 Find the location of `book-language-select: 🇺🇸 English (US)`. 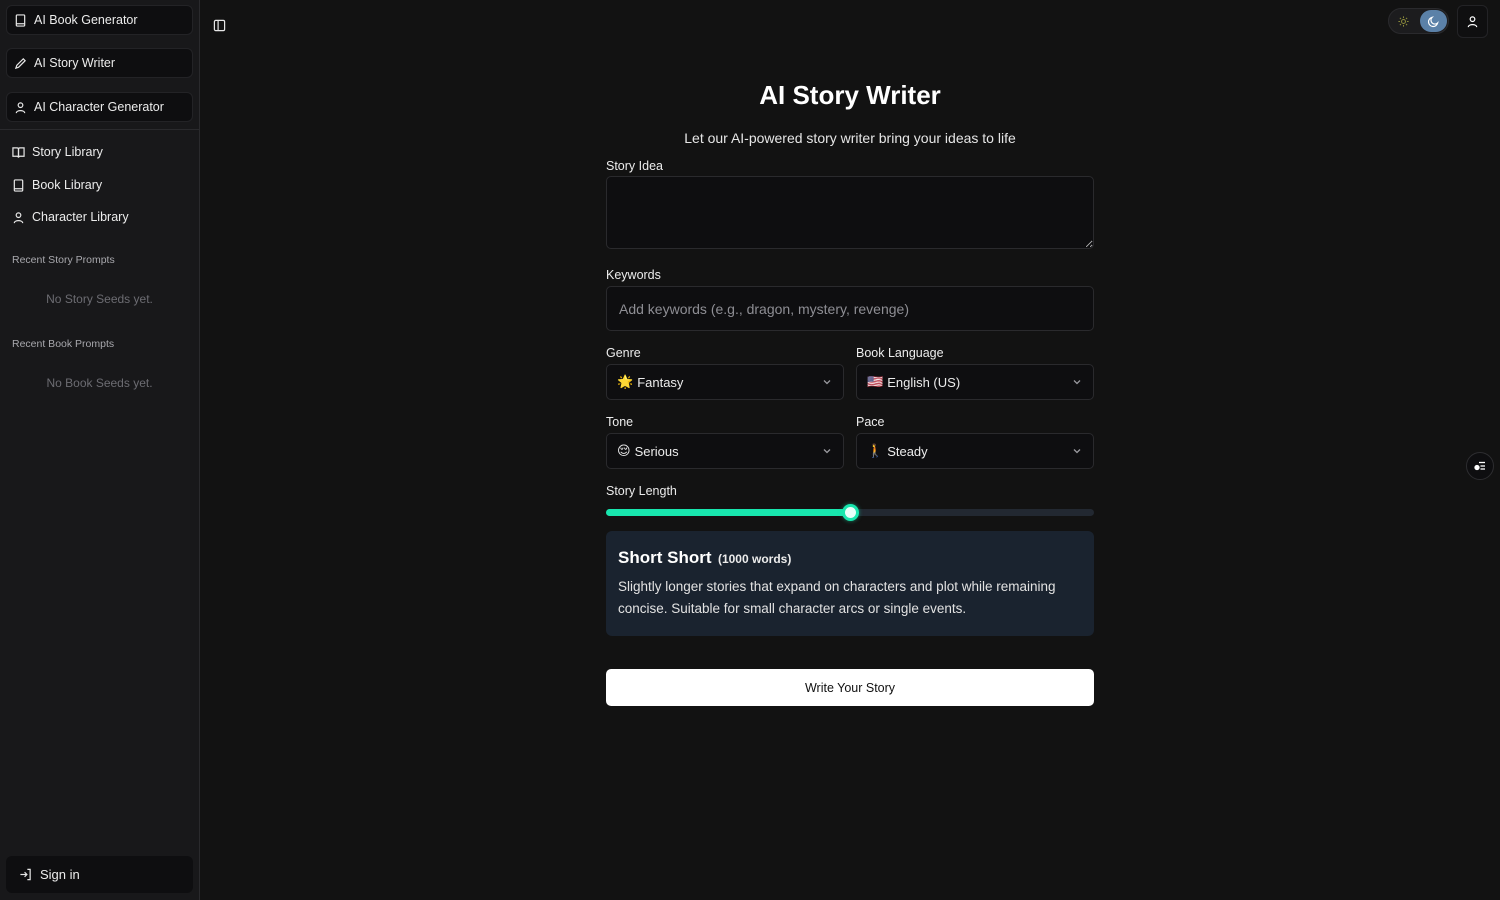

book-language-select: 🇺🇸 English (US) is located at coordinates (975, 382).